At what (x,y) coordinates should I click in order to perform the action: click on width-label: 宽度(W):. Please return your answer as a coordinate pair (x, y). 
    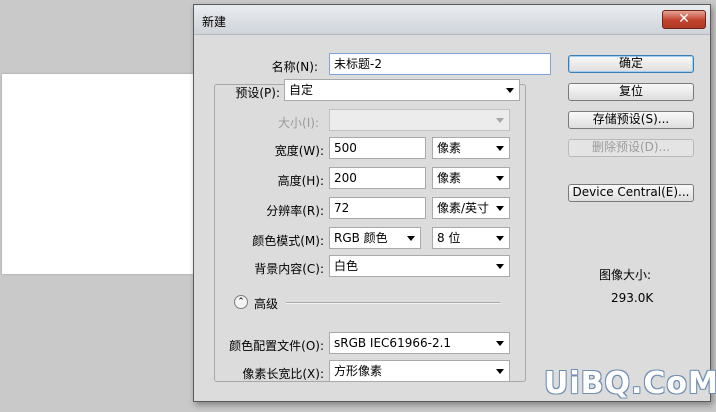
    Looking at the image, I should click on (299, 151).